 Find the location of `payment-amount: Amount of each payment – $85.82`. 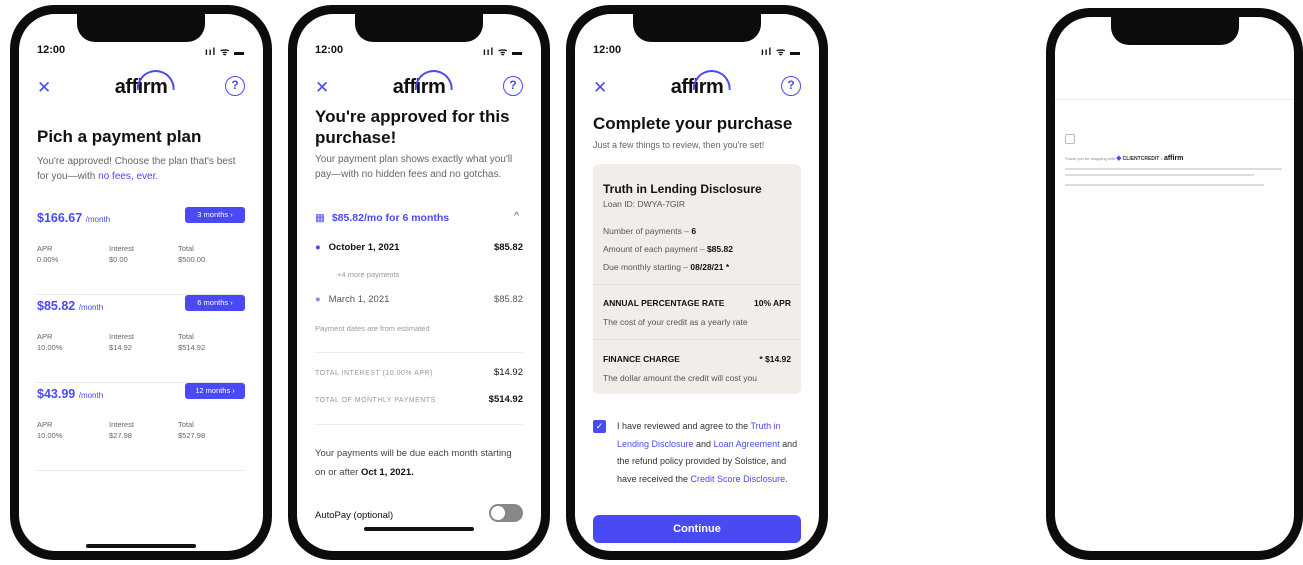

payment-amount: Amount of each payment – $85.82 is located at coordinates (668, 249).